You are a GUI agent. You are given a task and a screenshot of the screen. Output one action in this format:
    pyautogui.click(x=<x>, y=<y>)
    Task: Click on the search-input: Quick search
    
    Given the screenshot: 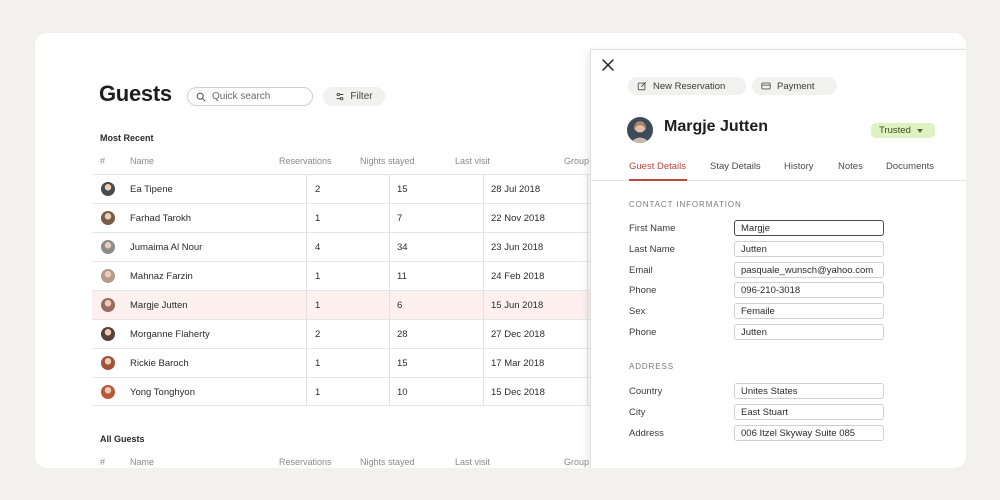 What is the action you would take?
    pyautogui.click(x=250, y=96)
    